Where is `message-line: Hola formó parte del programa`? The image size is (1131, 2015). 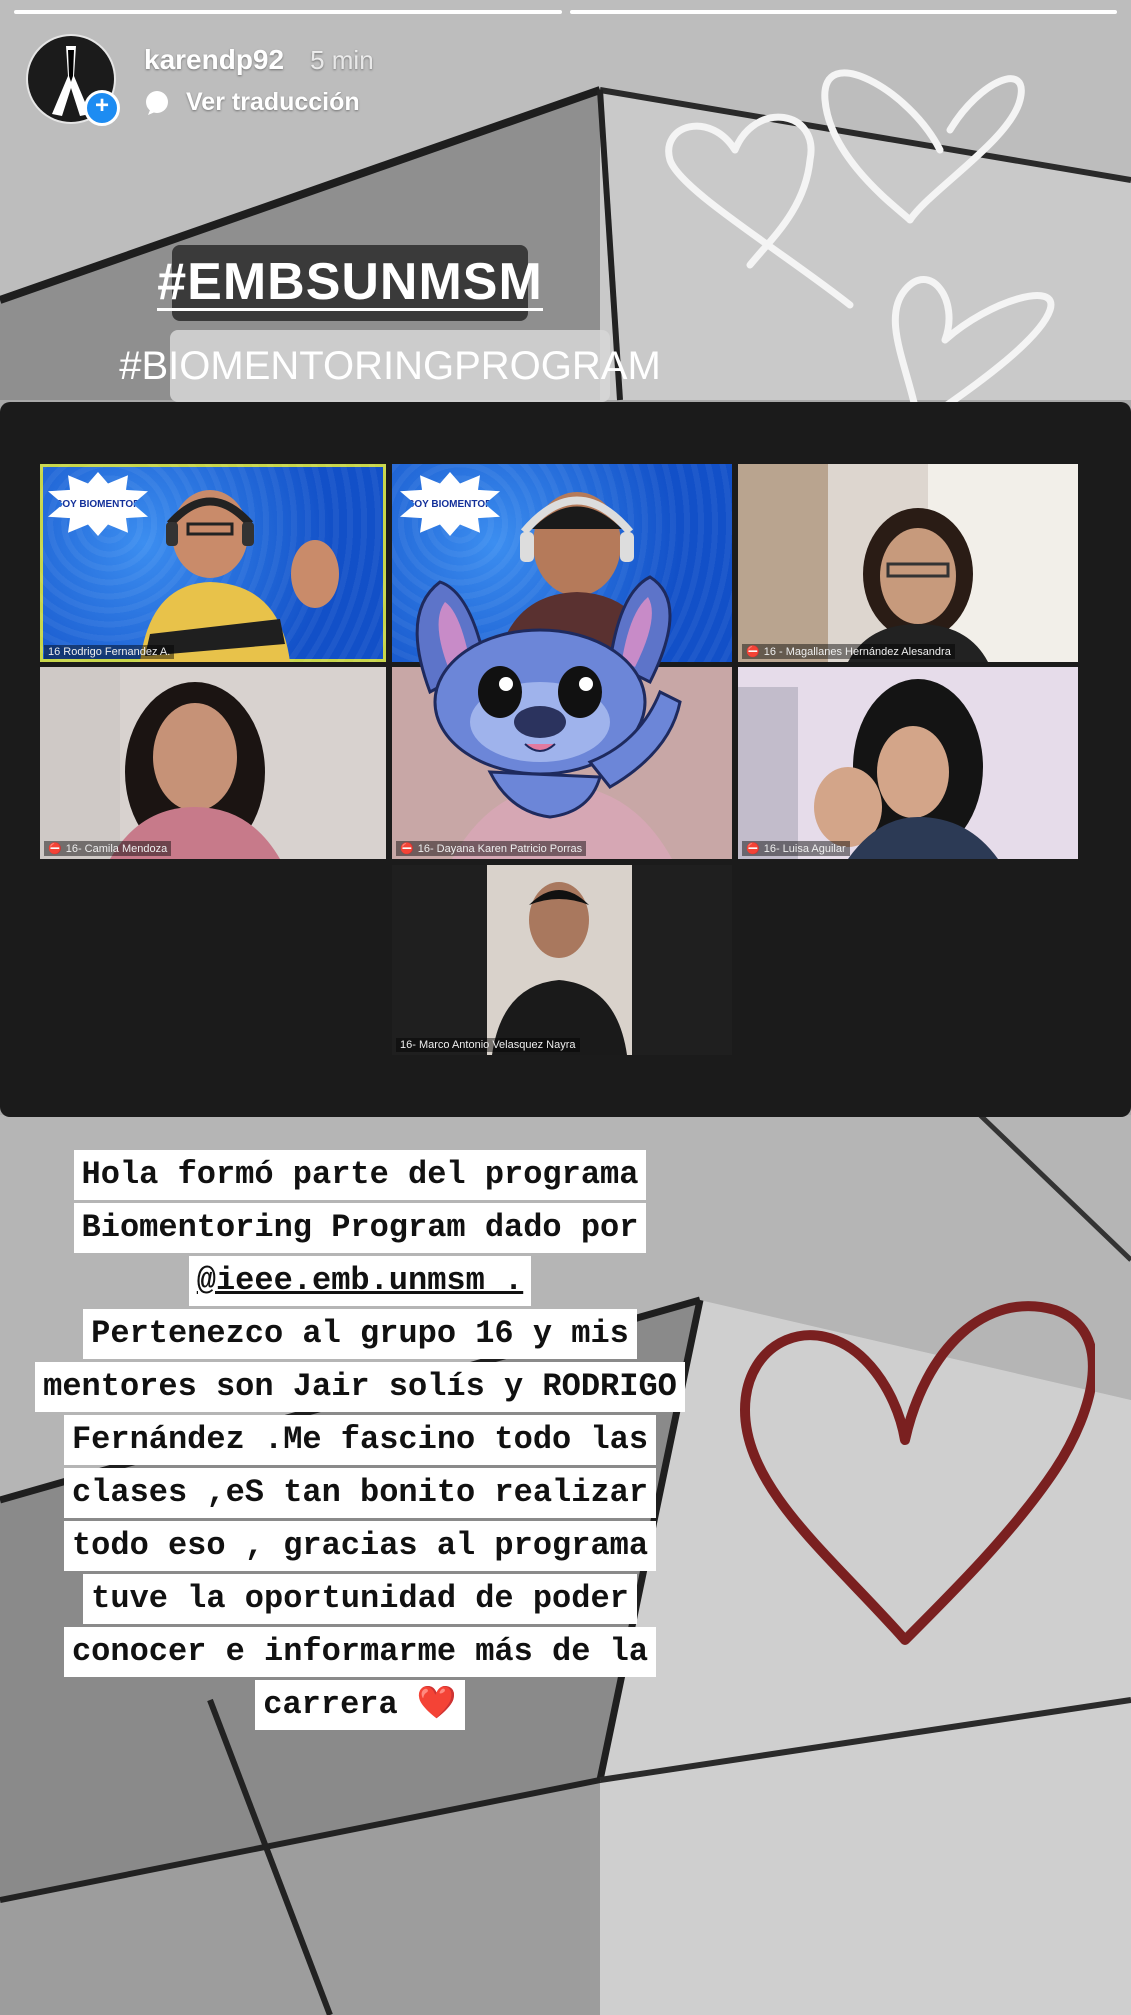
message-line: Hola formó parte del programa is located at coordinates (360, 1175).